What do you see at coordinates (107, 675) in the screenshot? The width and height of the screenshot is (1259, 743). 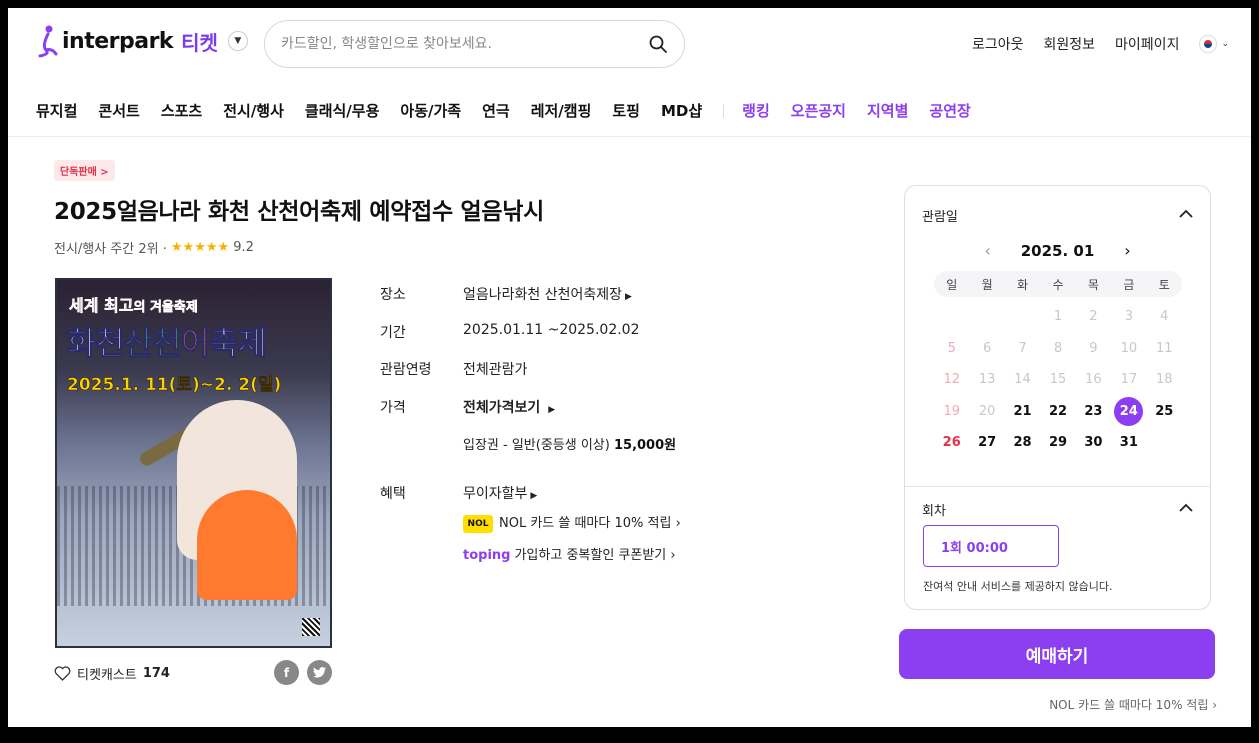 I see `ticketcast-label: 티켓캐스트` at bounding box center [107, 675].